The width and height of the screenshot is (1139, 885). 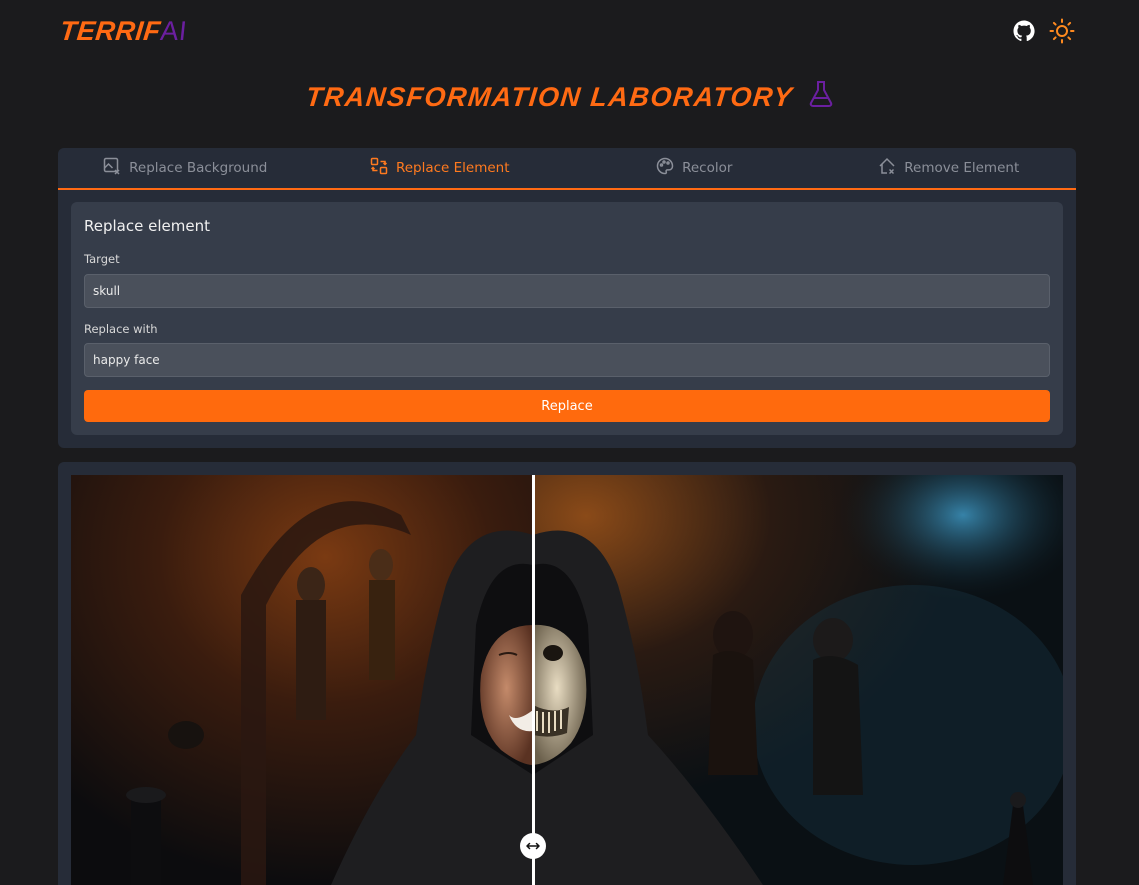 What do you see at coordinates (821, 97) in the screenshot?
I see `flask-icon` at bounding box center [821, 97].